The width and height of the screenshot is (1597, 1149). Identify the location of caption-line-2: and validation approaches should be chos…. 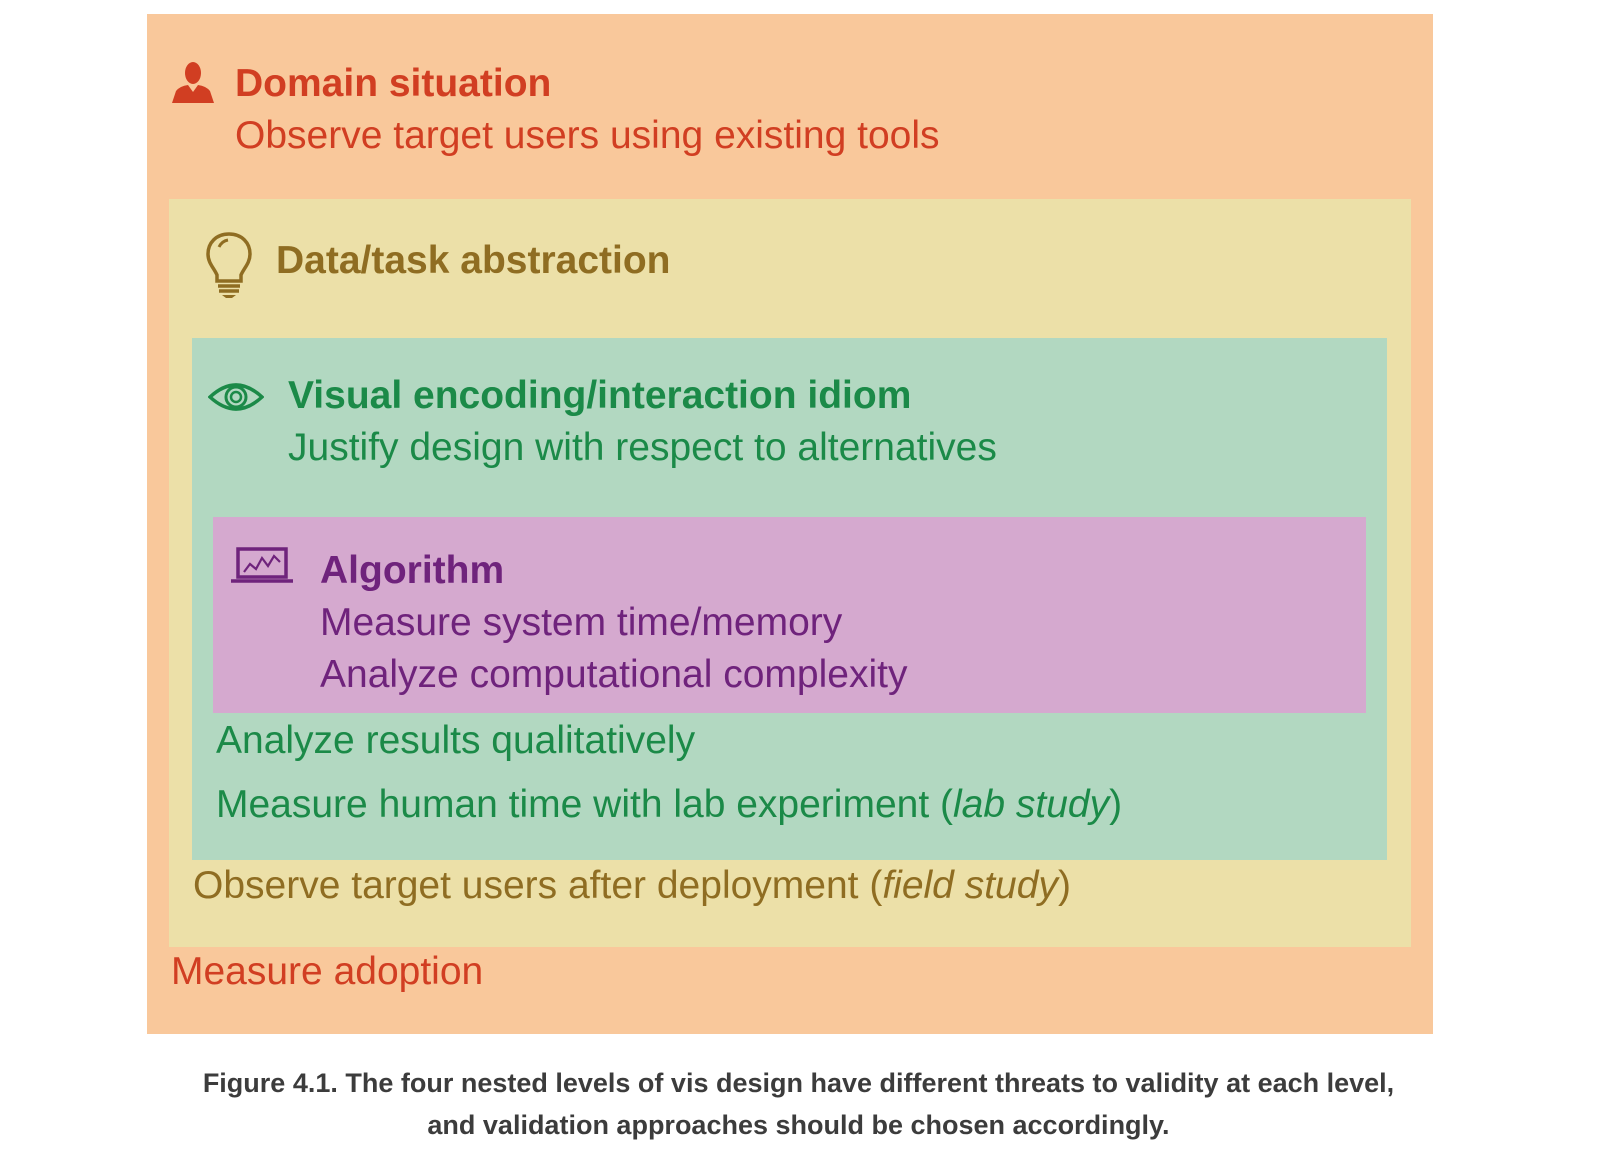
(798, 1125).